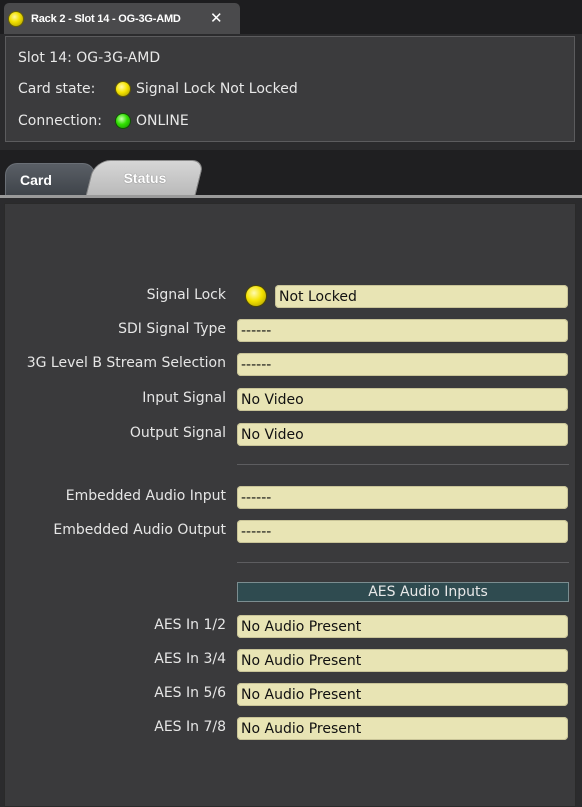 This screenshot has height=807, width=582. I want to click on input-signal-label: Input Signal, so click(184, 398).